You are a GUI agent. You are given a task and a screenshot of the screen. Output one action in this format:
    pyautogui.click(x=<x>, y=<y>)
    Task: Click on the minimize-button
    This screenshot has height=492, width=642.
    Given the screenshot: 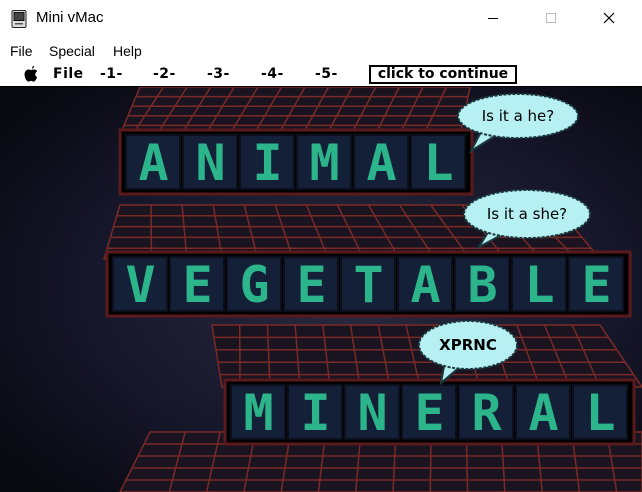 What is the action you would take?
    pyautogui.click(x=493, y=18)
    